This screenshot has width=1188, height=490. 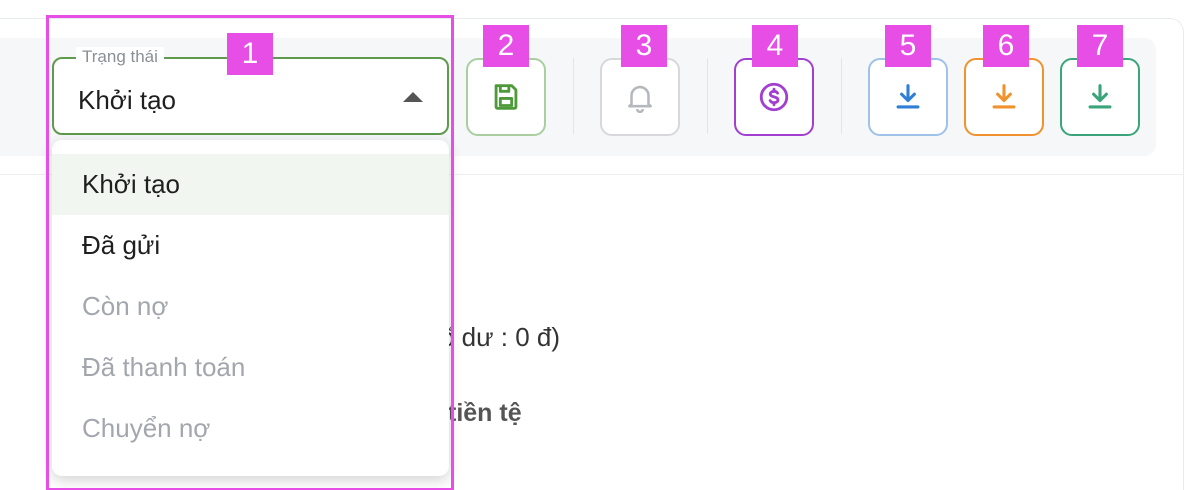 I want to click on bell-icon, so click(x=640, y=99).